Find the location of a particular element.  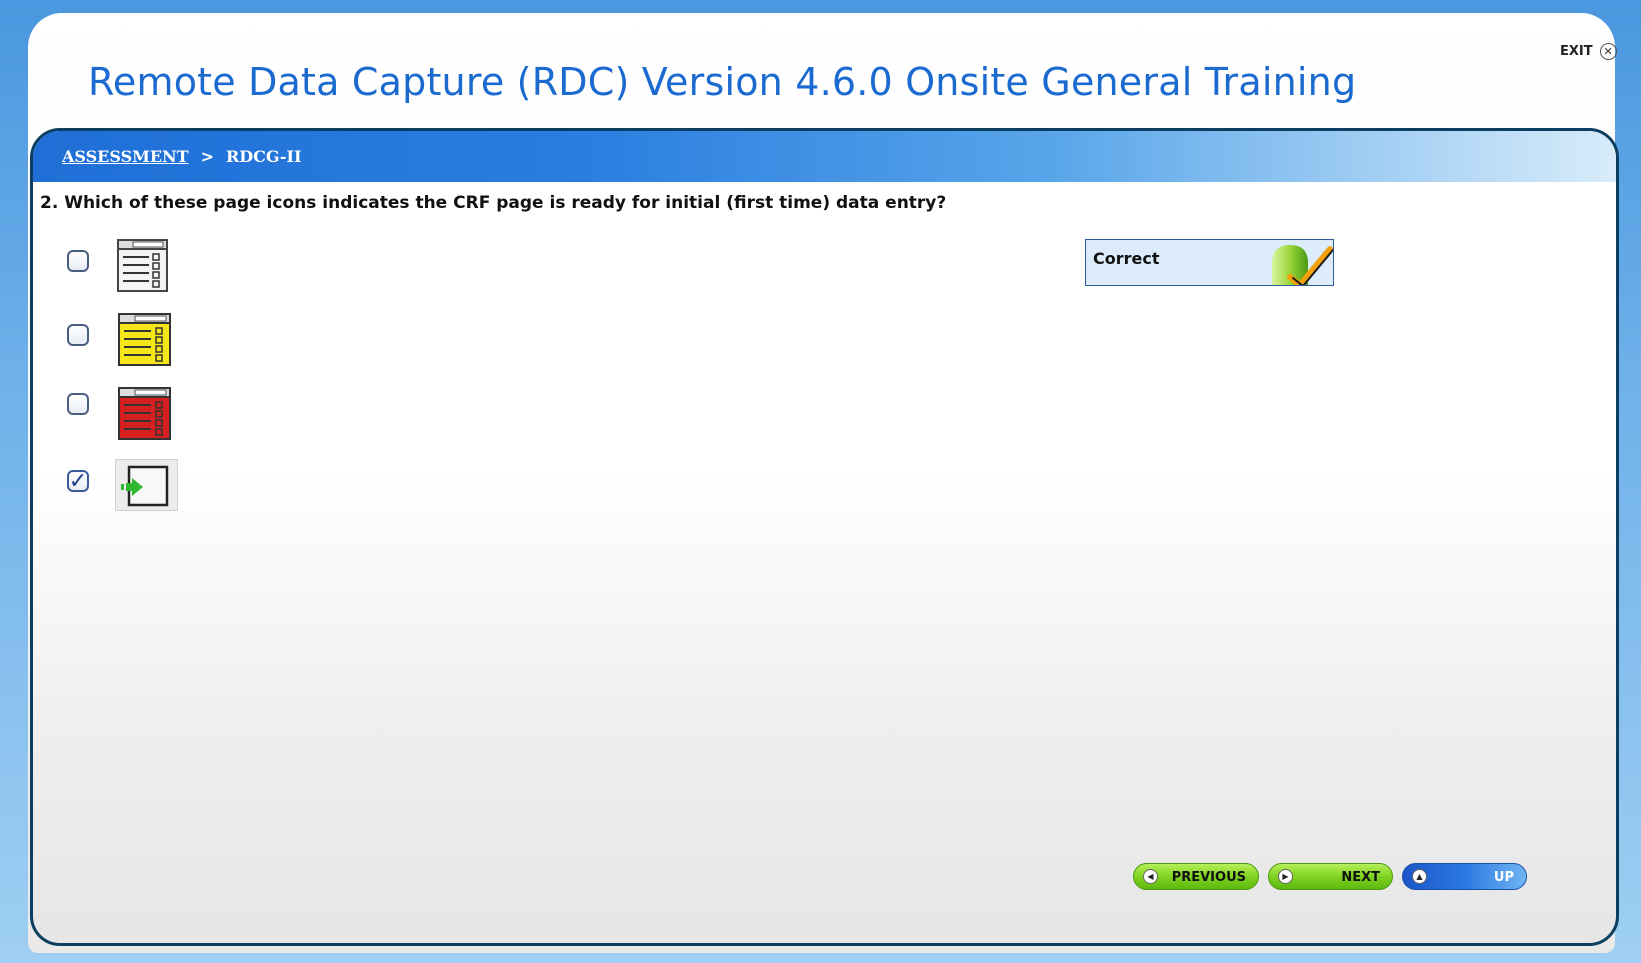

option-1-checkbox is located at coordinates (78, 261).